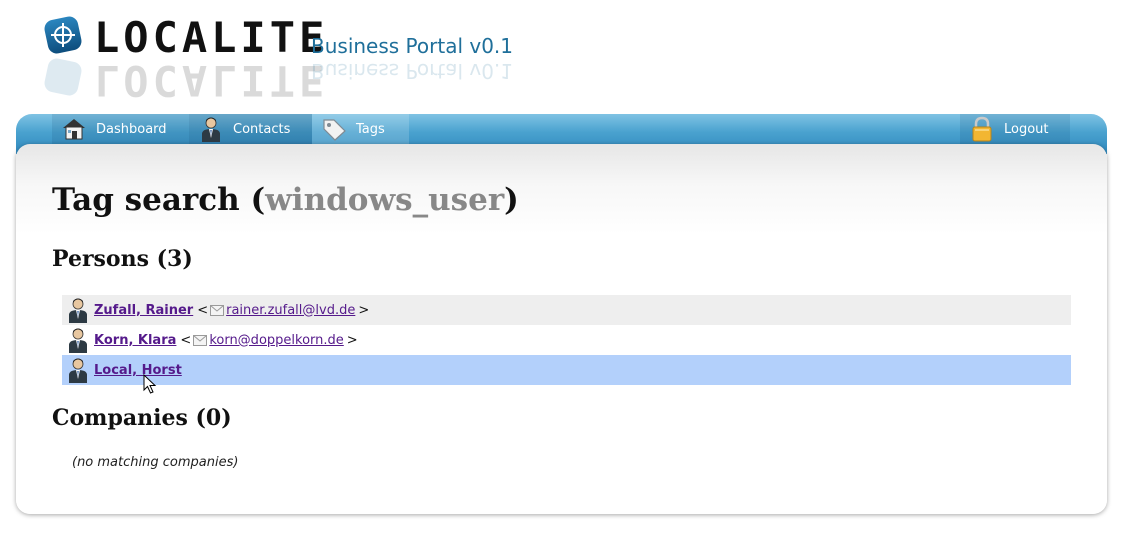  I want to click on search-tag-name: windows_user, so click(385, 200).